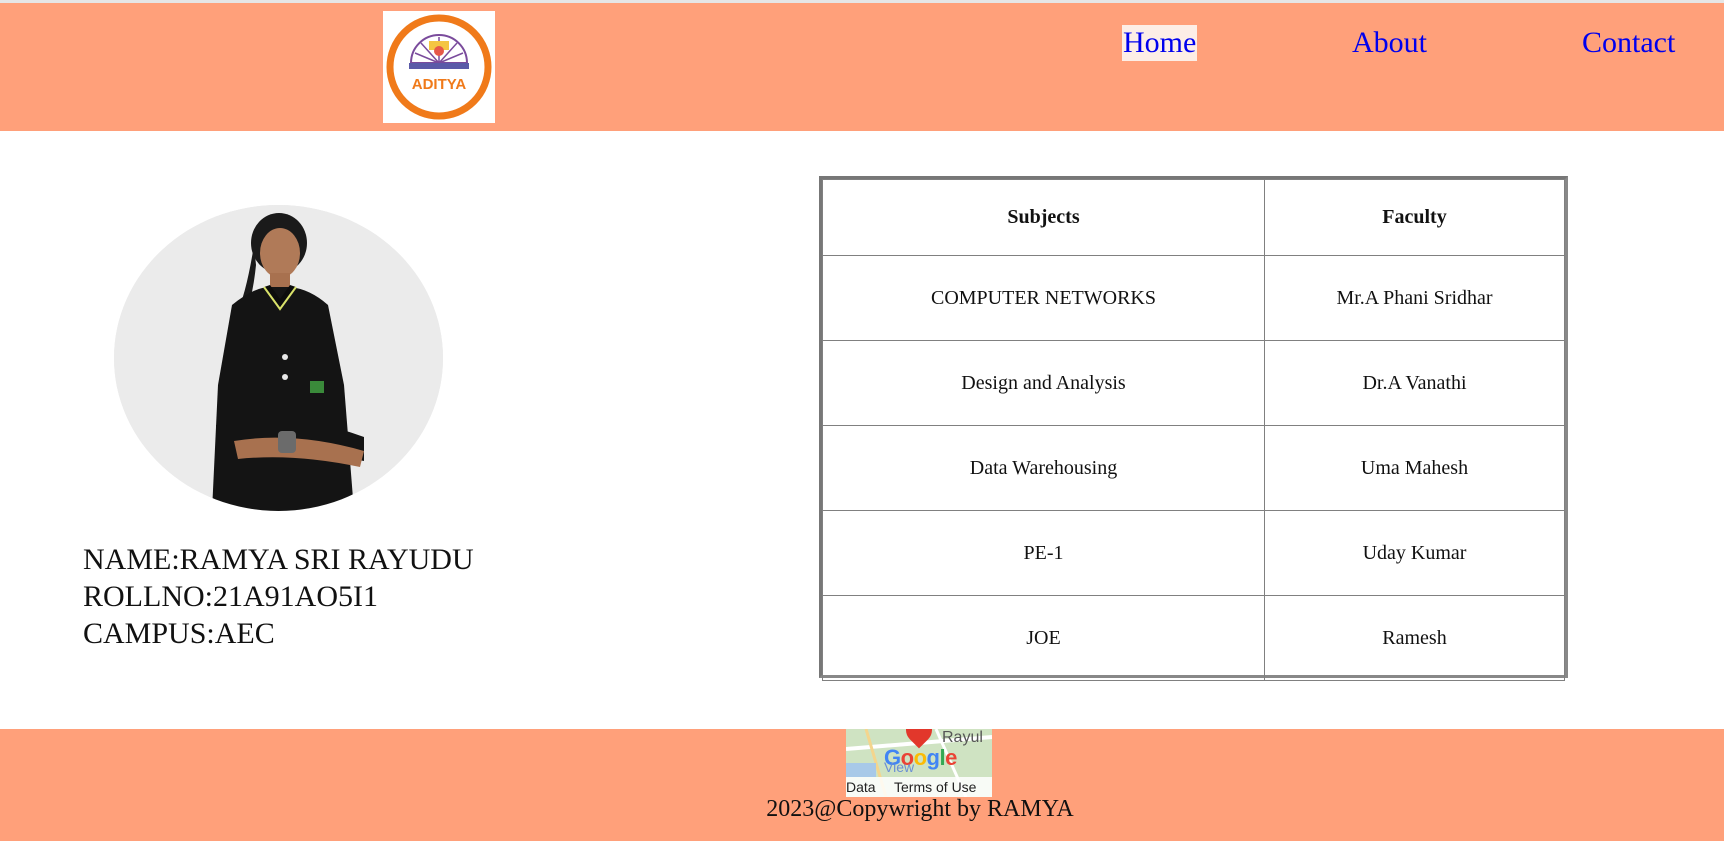 This screenshot has height=841, width=1724. Describe the element at coordinates (1043, 553) in the screenshot. I see `subject-cell: PE-1` at that location.